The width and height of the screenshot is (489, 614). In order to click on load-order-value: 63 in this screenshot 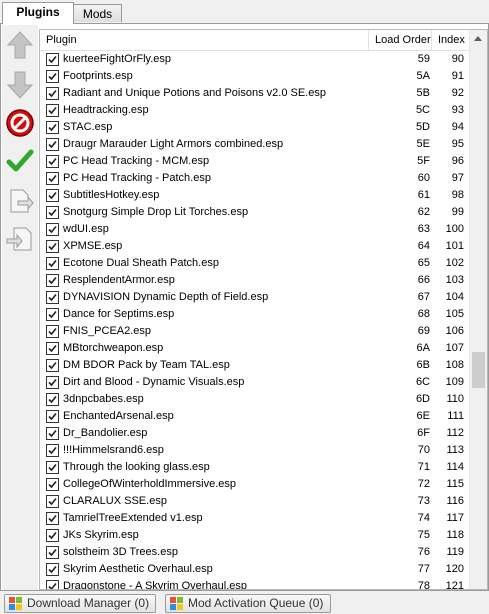, I will do `click(423, 229)`.